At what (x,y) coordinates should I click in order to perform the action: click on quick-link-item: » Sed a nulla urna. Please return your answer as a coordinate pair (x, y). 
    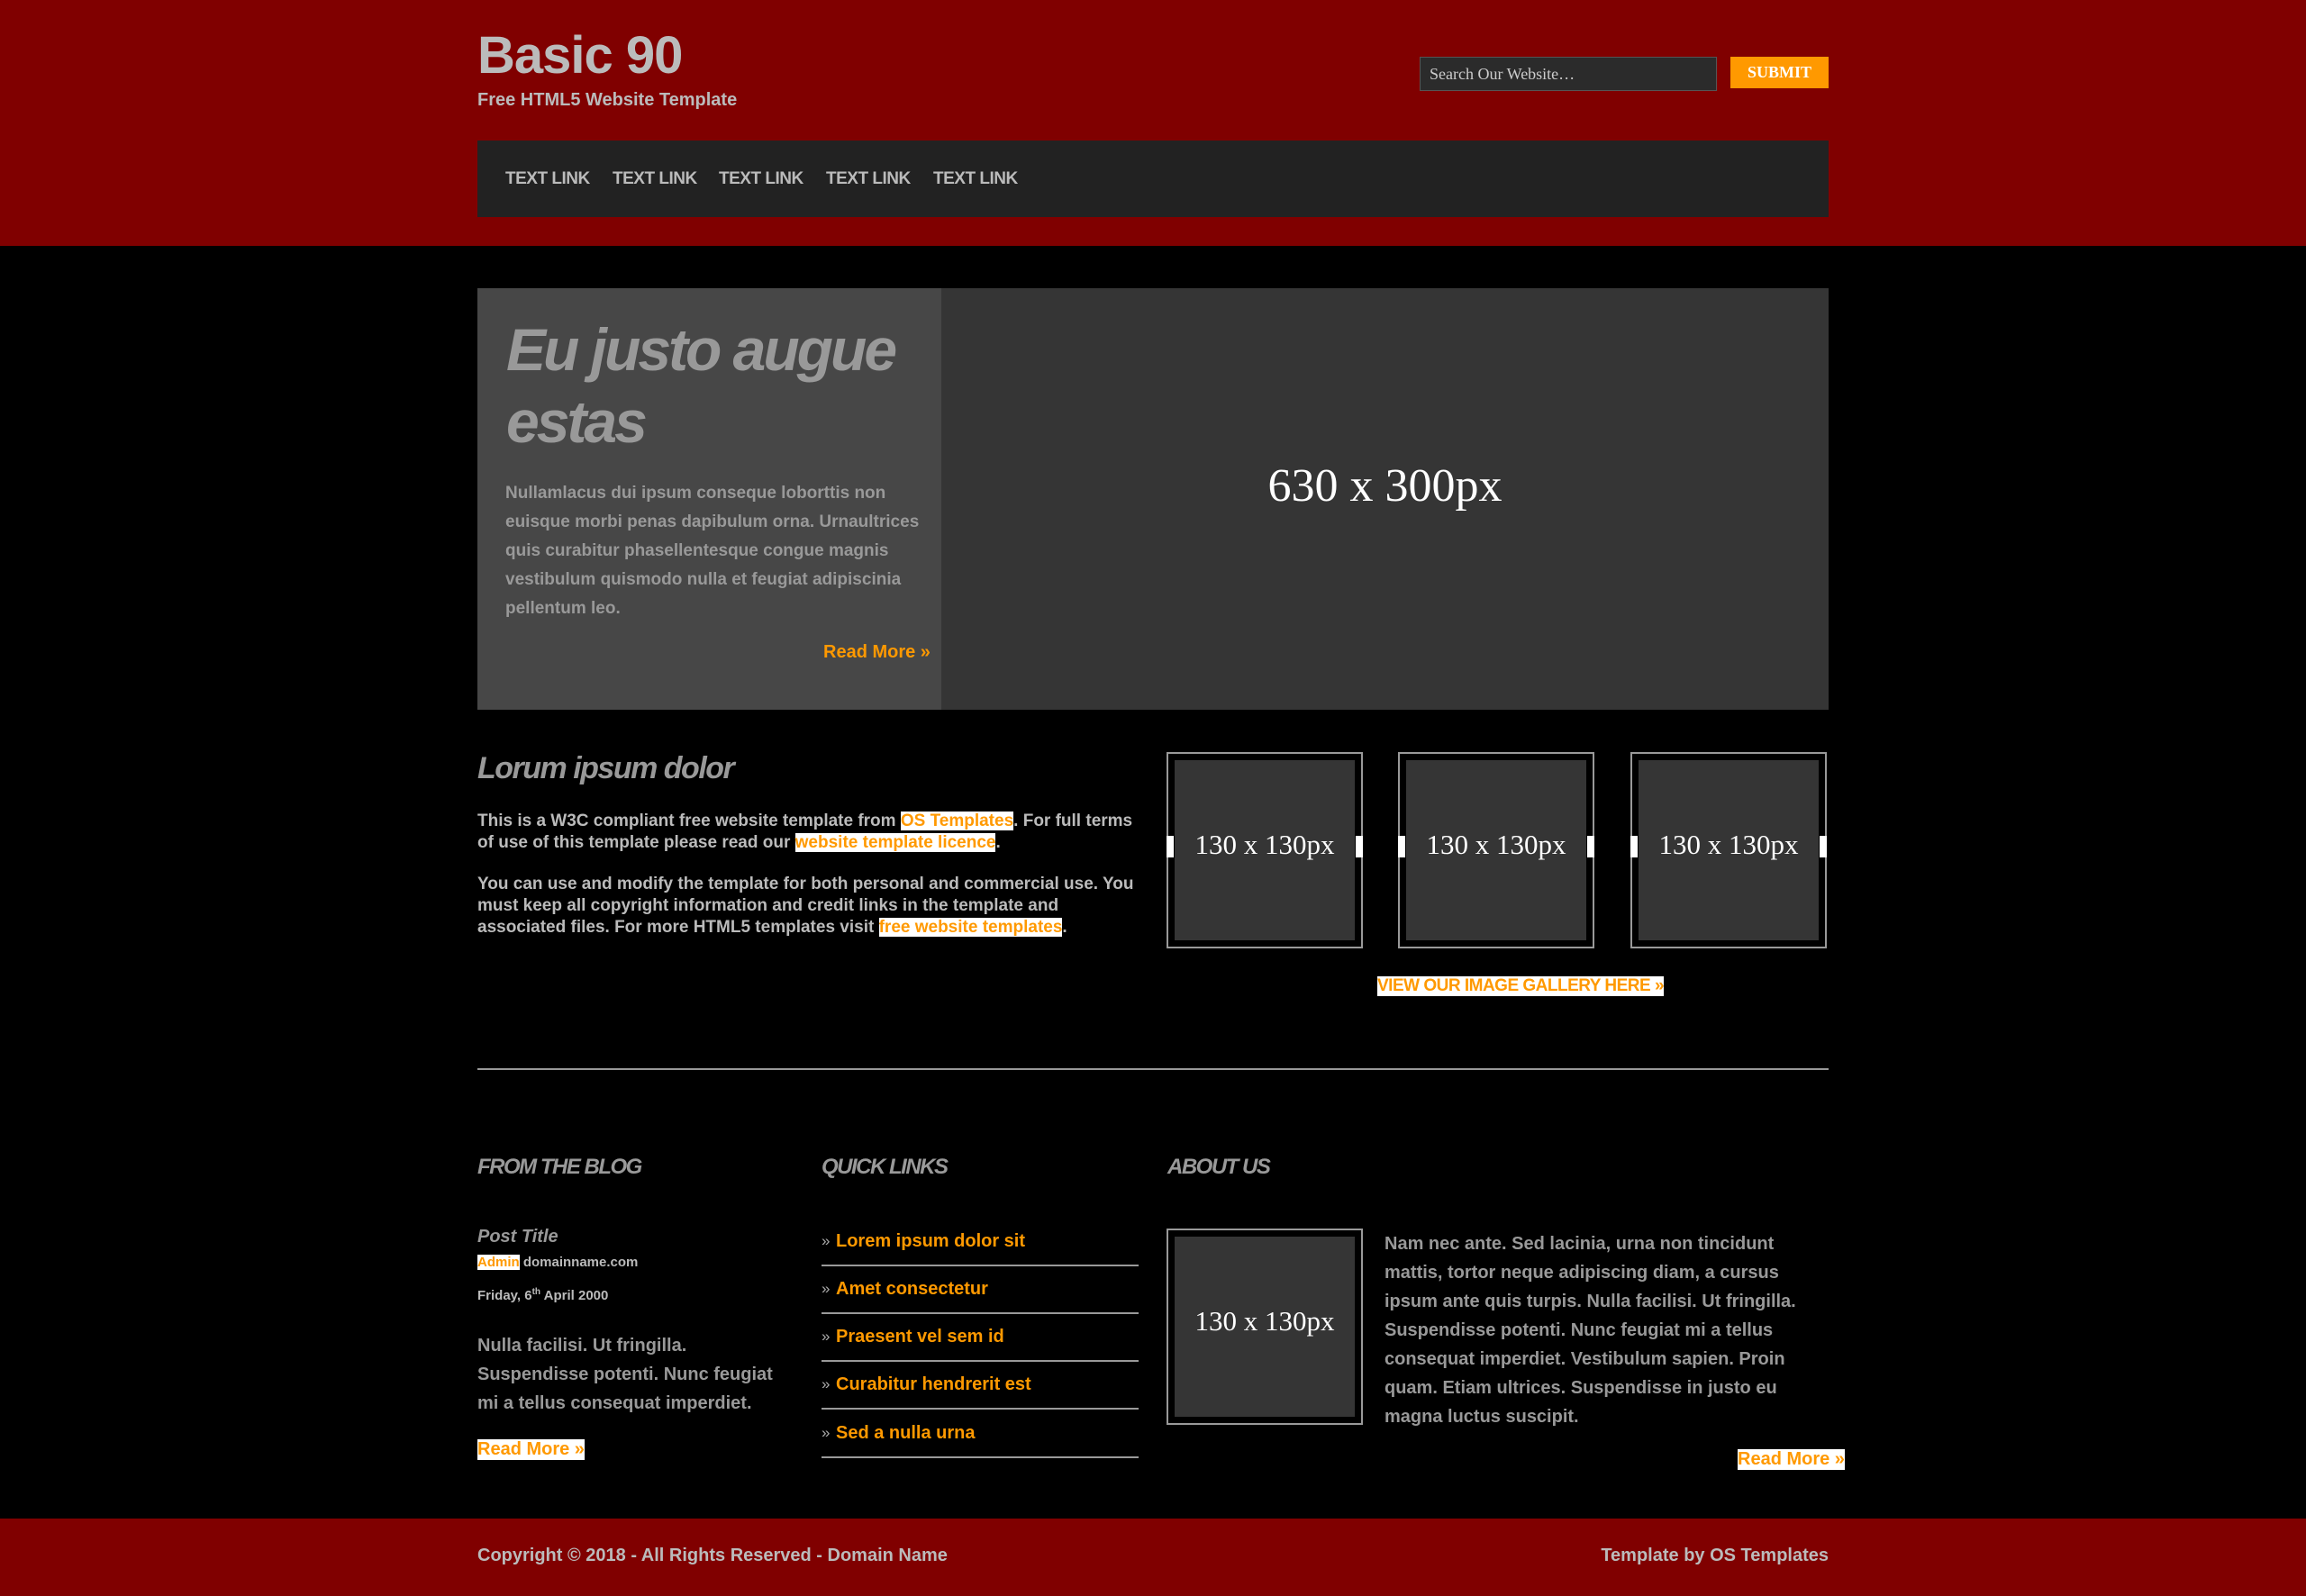
    Looking at the image, I should click on (980, 1434).